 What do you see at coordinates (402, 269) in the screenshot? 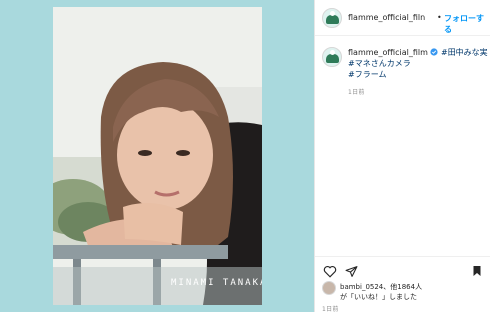
I see `action-bar` at bounding box center [402, 269].